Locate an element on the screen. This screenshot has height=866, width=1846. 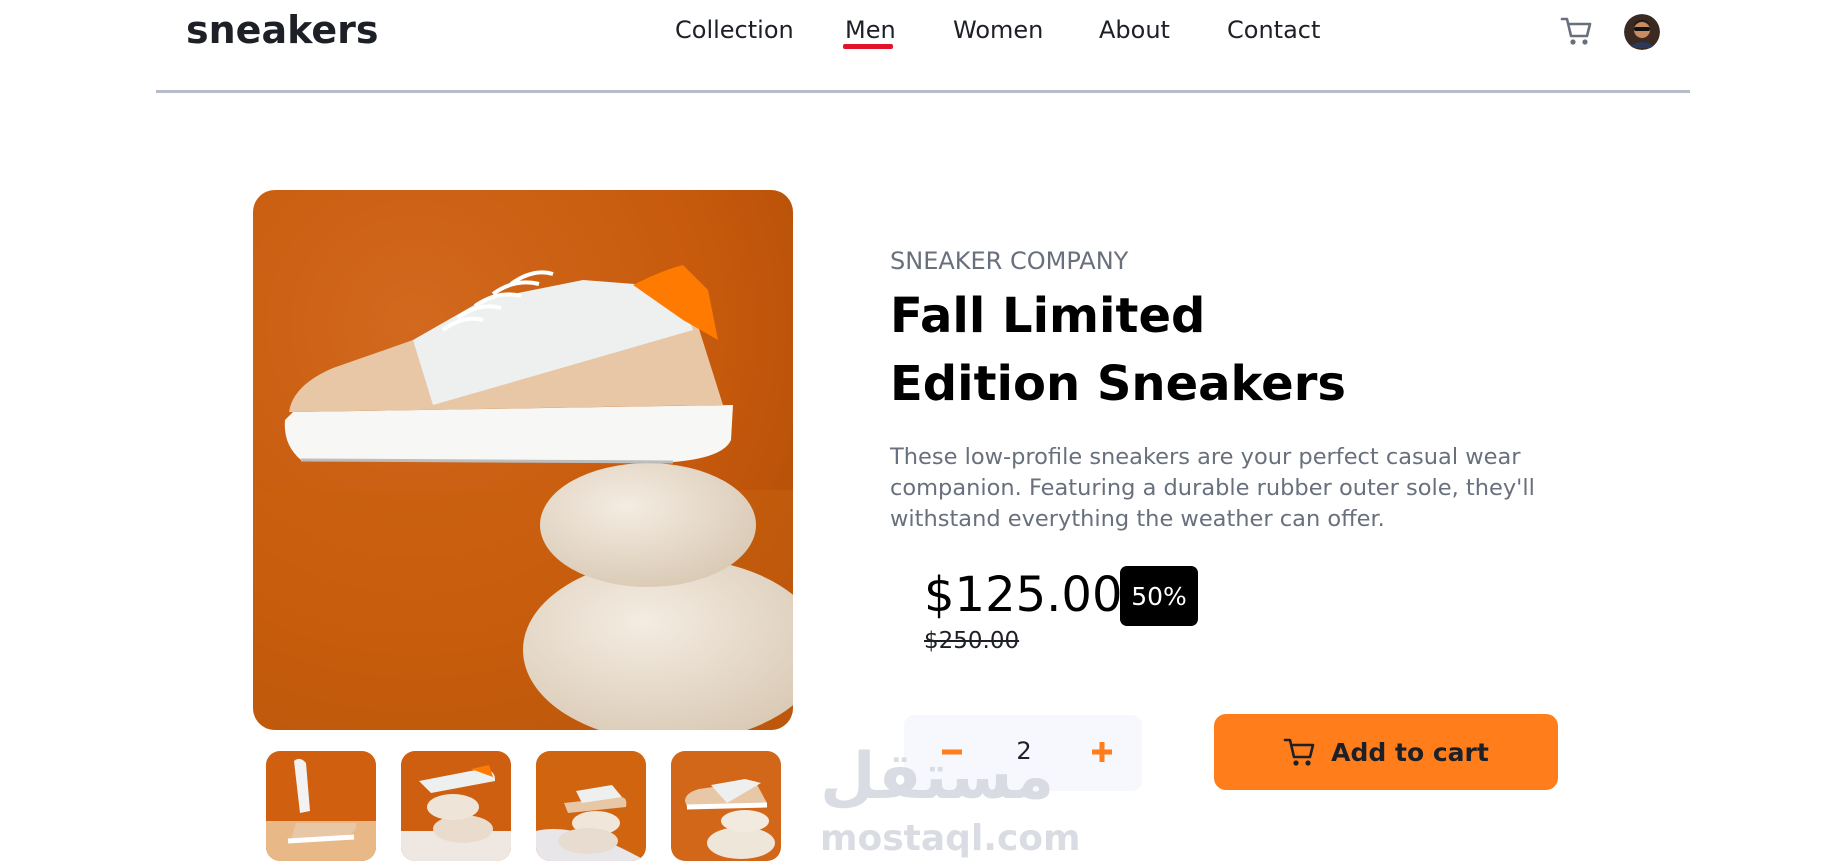
nav-about: About is located at coordinates (1134, 30).